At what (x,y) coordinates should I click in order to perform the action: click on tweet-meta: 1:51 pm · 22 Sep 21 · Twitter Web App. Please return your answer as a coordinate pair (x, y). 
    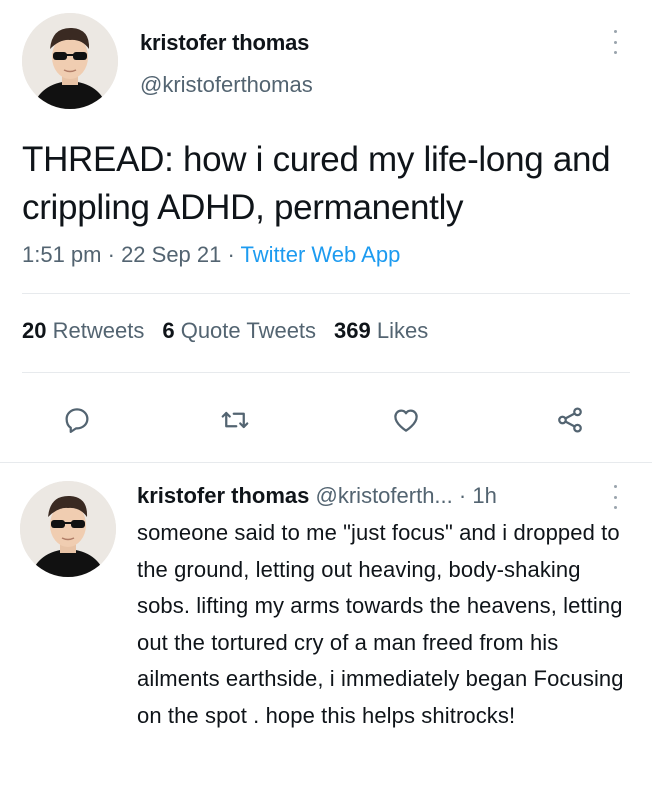
    Looking at the image, I should click on (211, 255).